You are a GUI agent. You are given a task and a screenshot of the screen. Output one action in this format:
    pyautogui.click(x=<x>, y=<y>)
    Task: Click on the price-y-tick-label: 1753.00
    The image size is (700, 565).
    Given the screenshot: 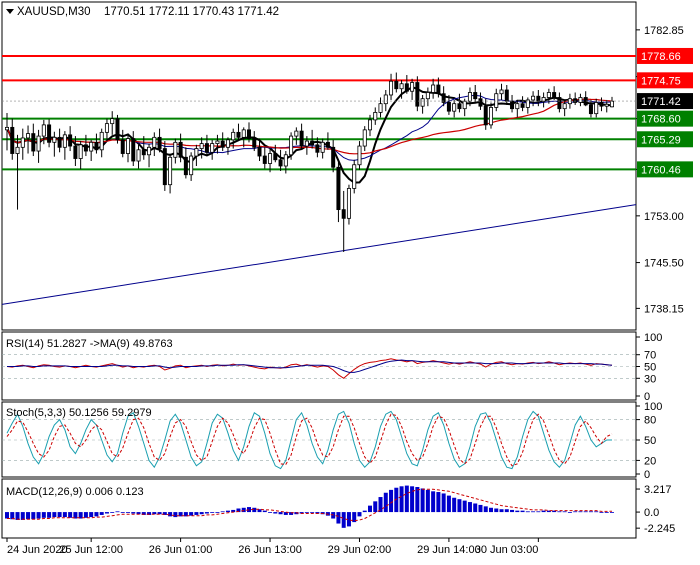 What is the action you would take?
    pyautogui.click(x=664, y=217)
    